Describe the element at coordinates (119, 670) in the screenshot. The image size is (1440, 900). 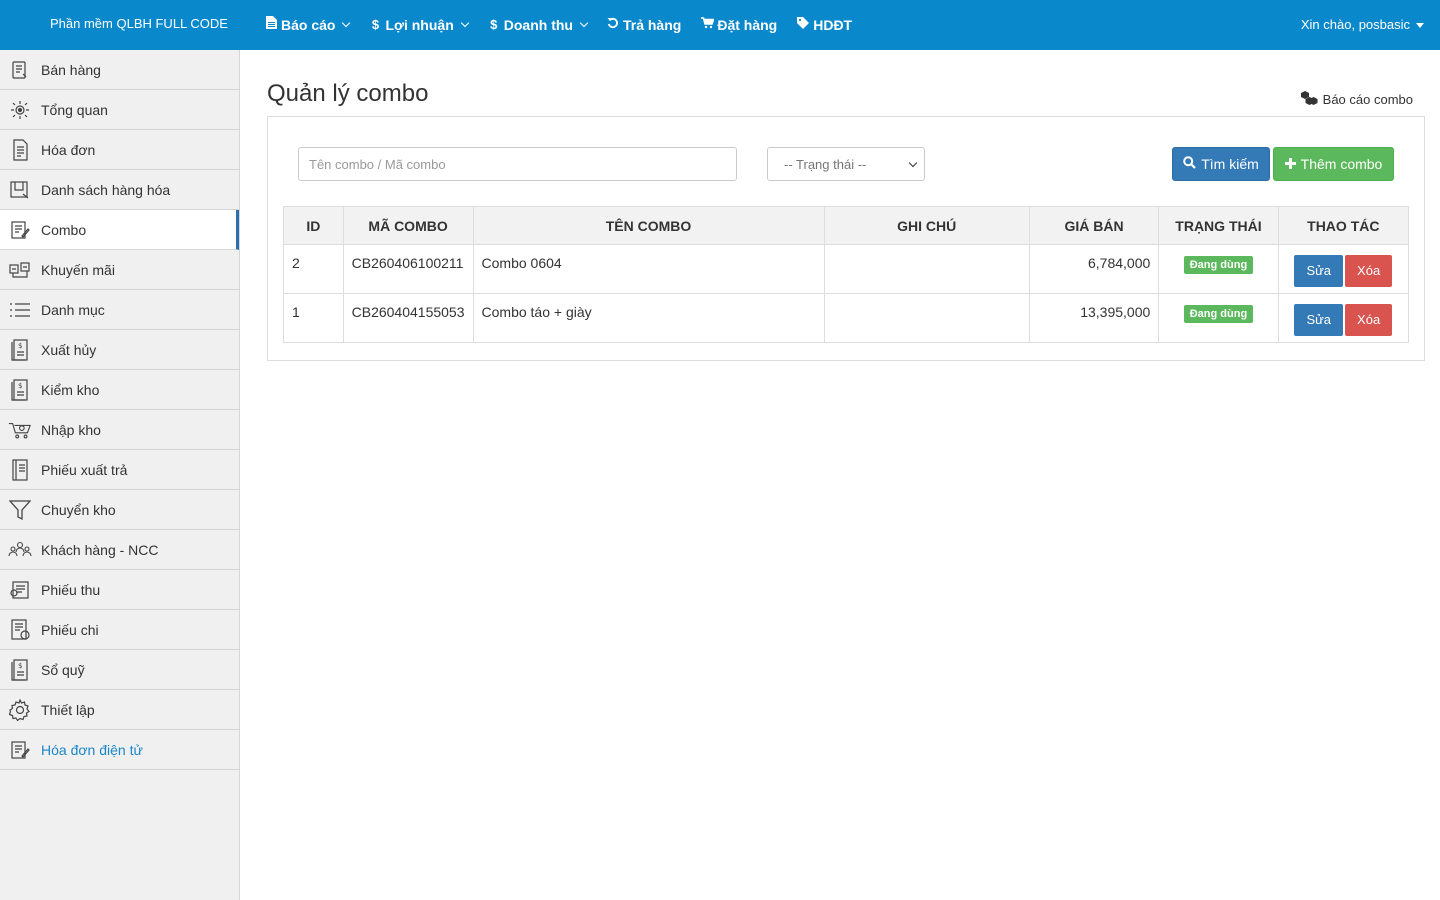
I see `sidebar-item-so-quy: $ Sổ quỹ` at that location.